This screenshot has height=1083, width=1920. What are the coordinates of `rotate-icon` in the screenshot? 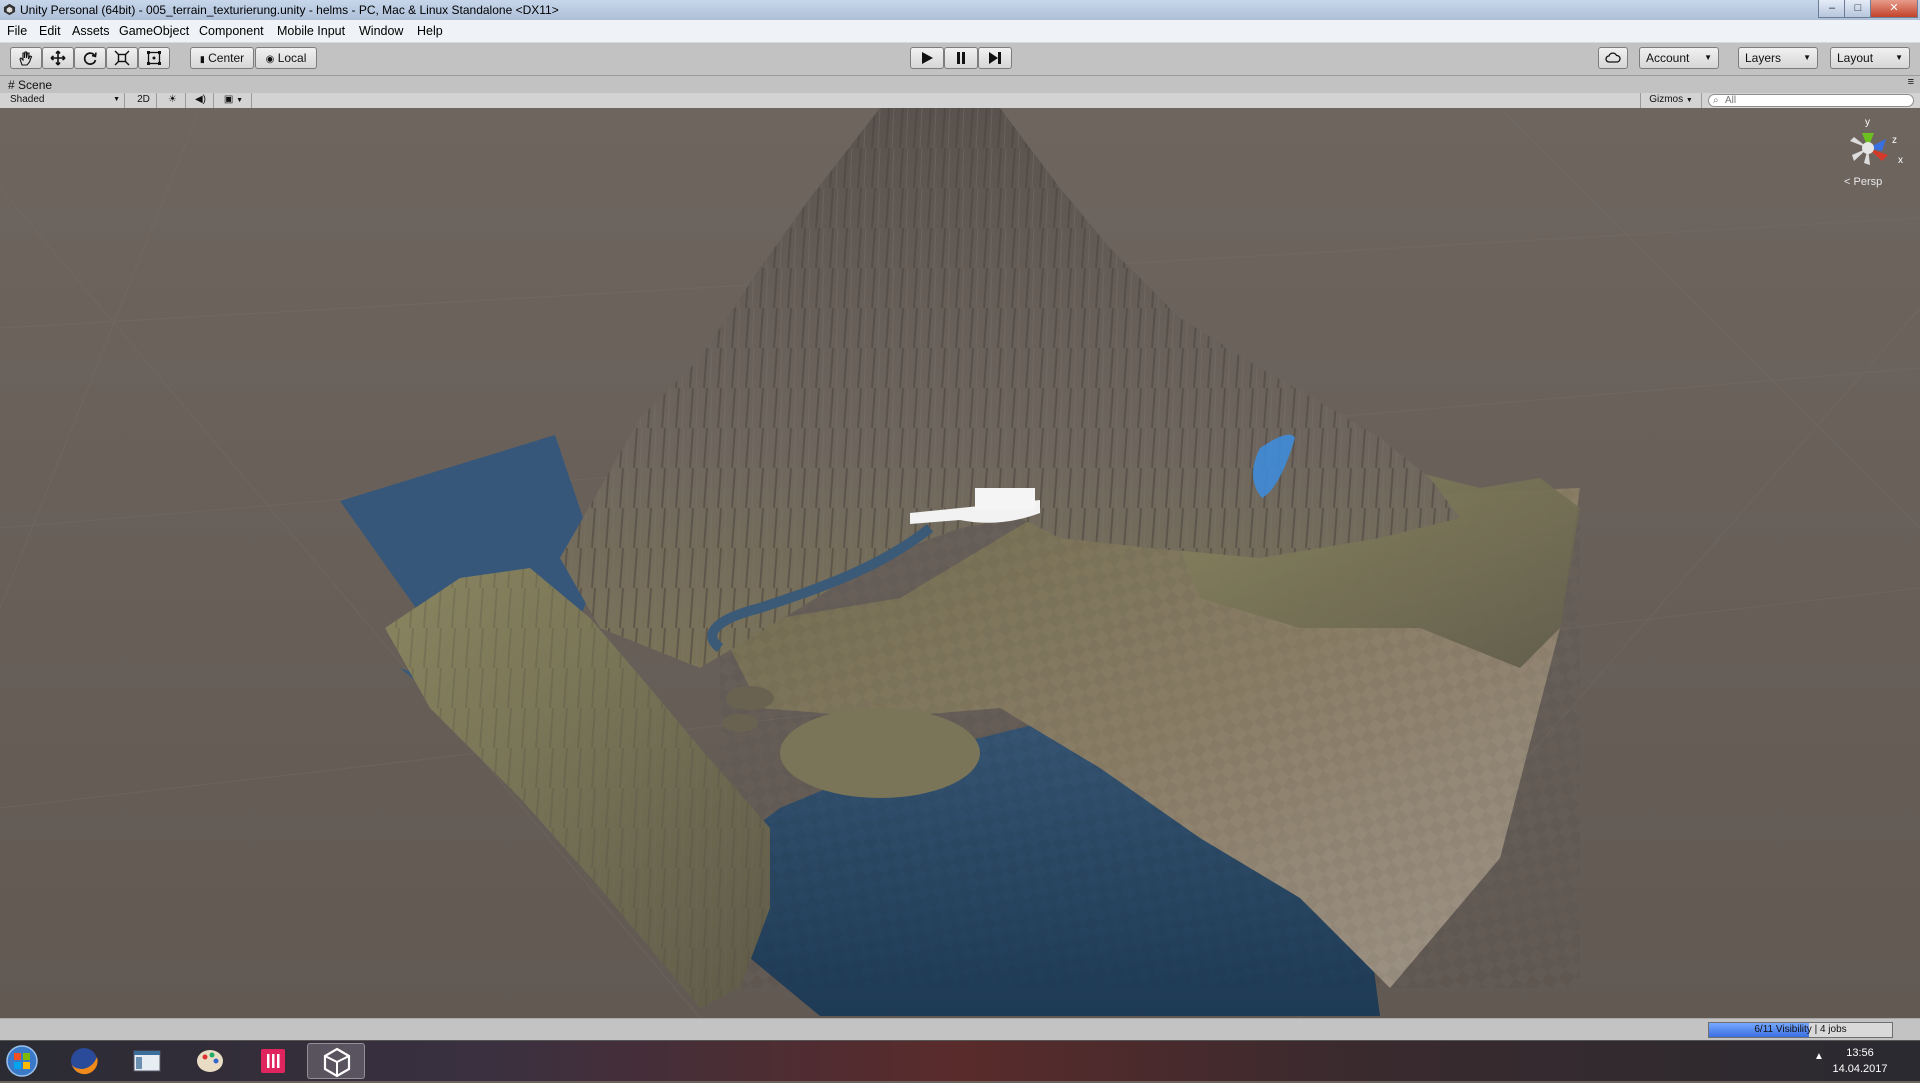 It's located at (90, 58).